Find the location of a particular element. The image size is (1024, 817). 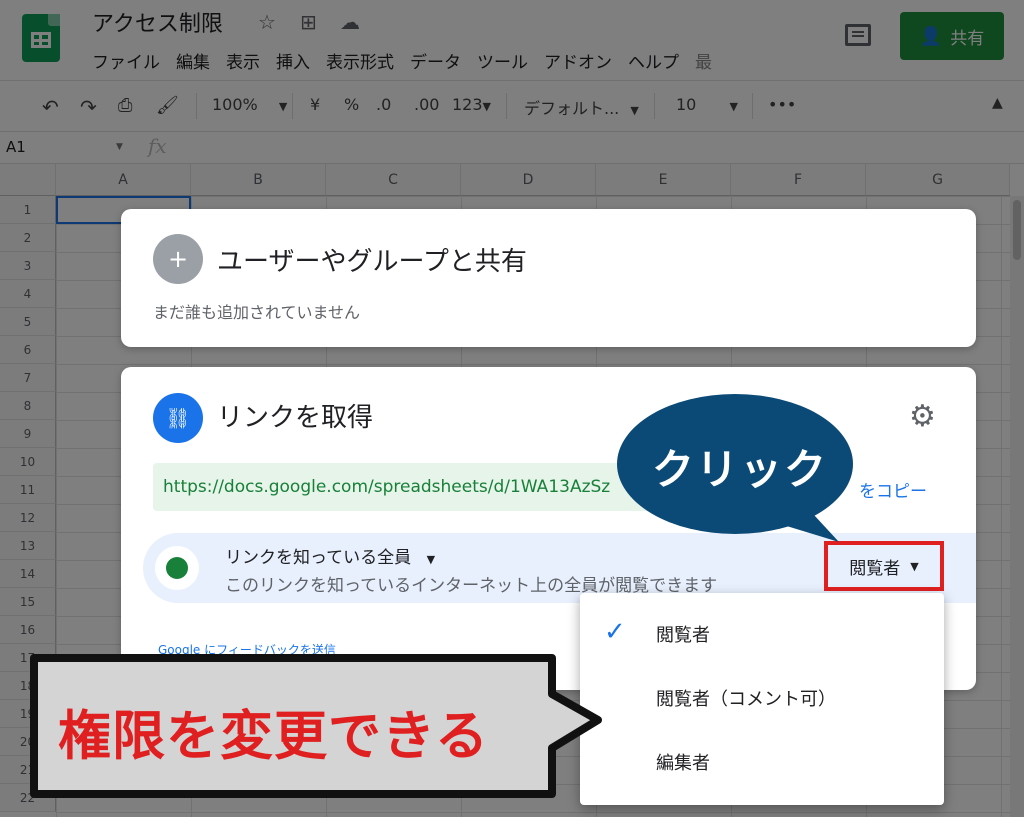

role-select-button: 閲覧者 ▼ is located at coordinates (884, 566).